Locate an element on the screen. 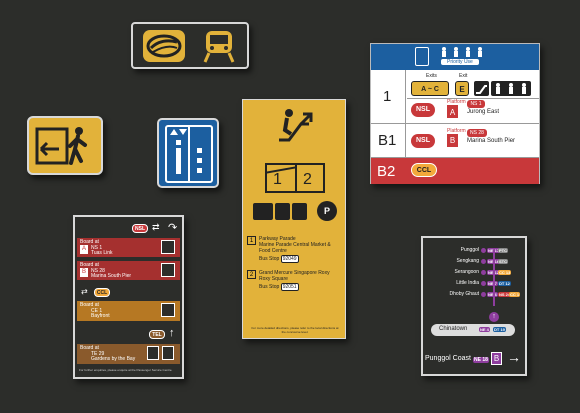 This screenshot has width=580, height=413. exits-a-c: A ~ C is located at coordinates (430, 89).